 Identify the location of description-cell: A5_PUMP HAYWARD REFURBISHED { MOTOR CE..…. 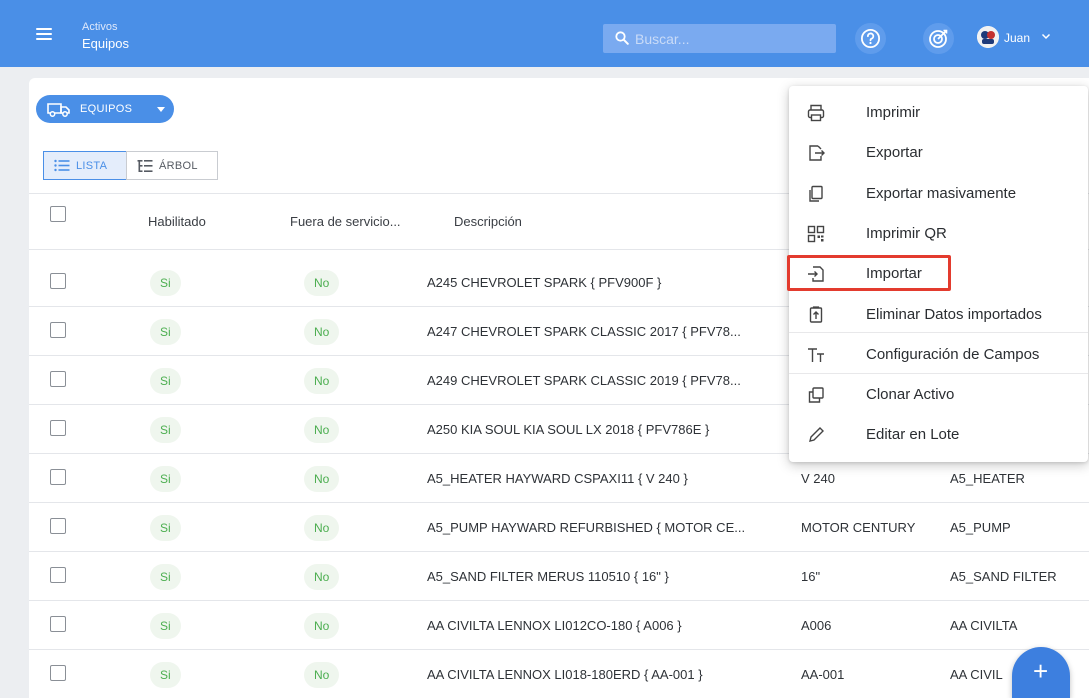
(586, 527).